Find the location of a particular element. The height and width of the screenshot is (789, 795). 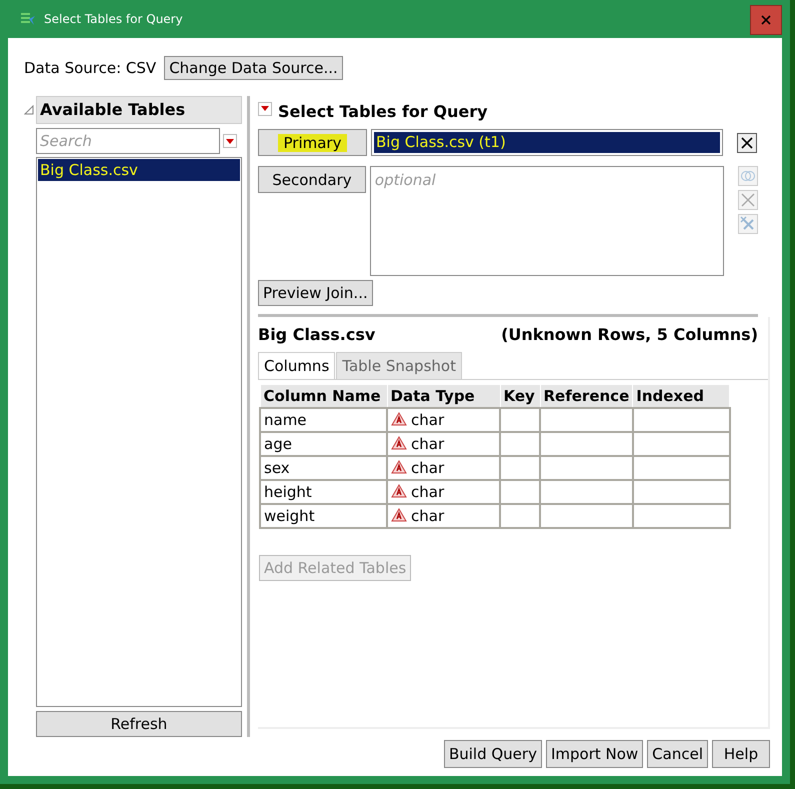

table-summary: (Unknown Rows, 5 Columns) is located at coordinates (629, 334).